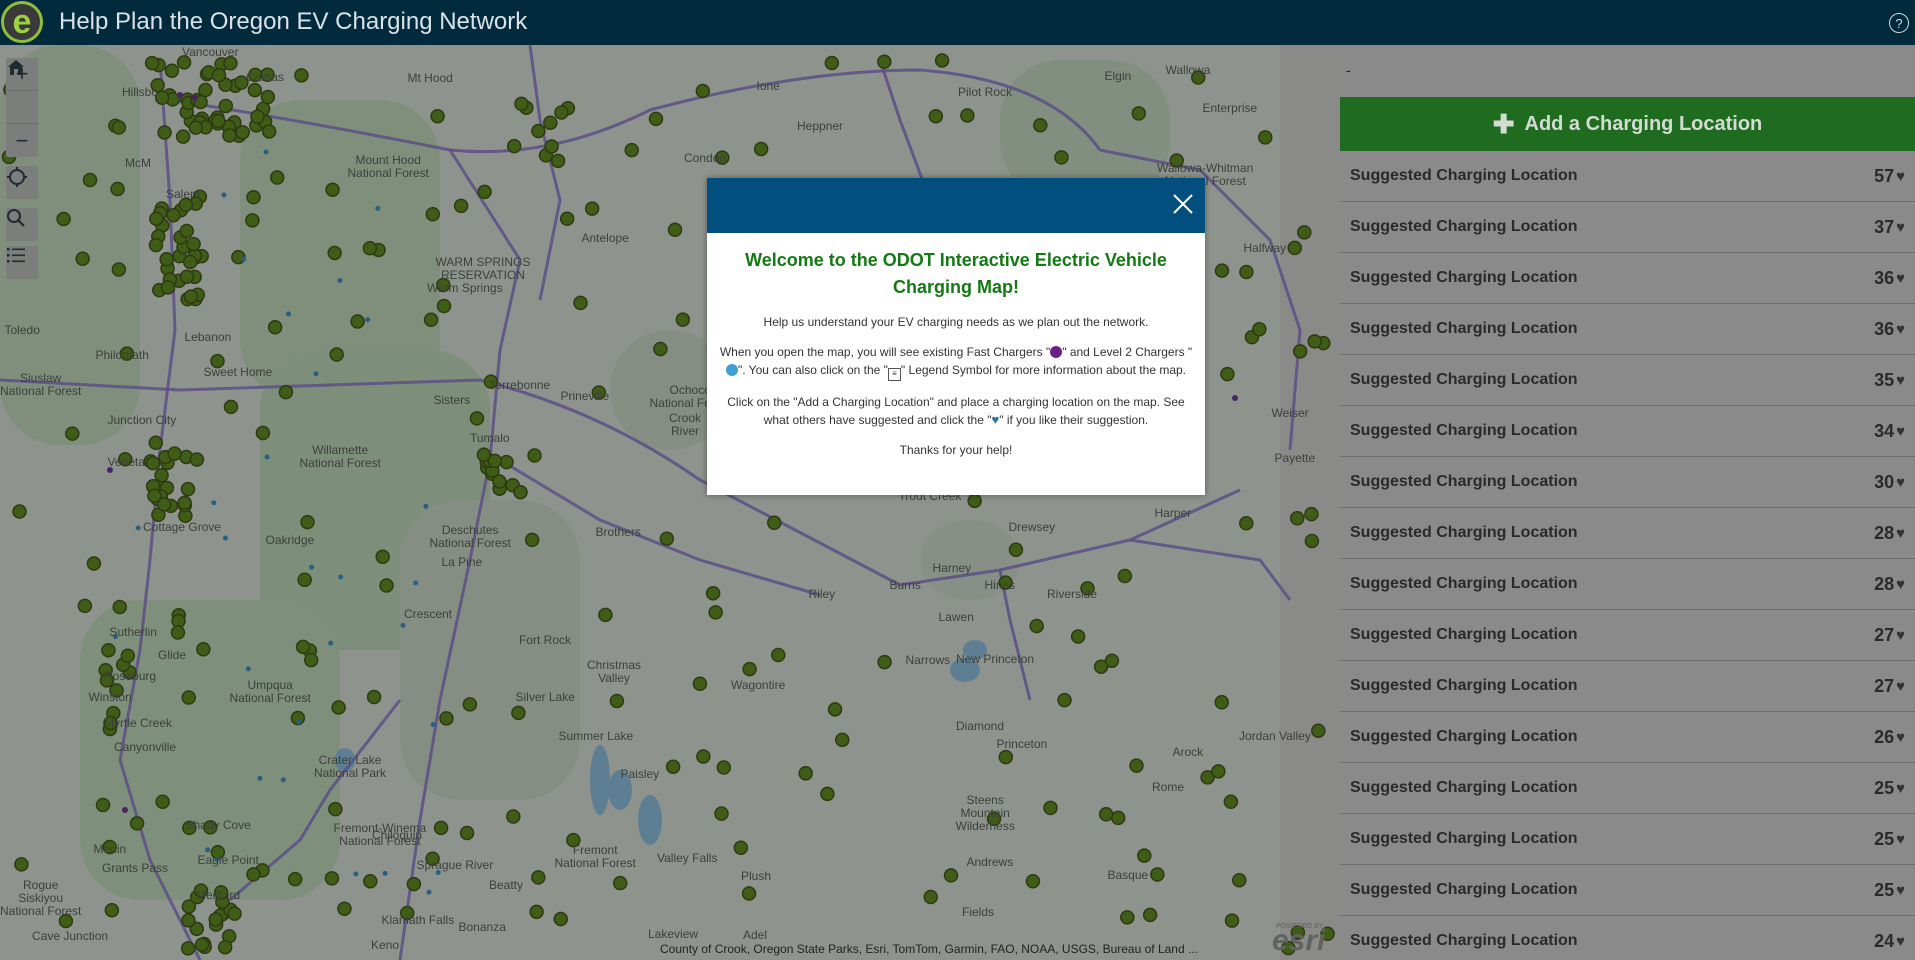 This screenshot has height=960, width=1915. I want to click on help-icon: ?, so click(1899, 23).